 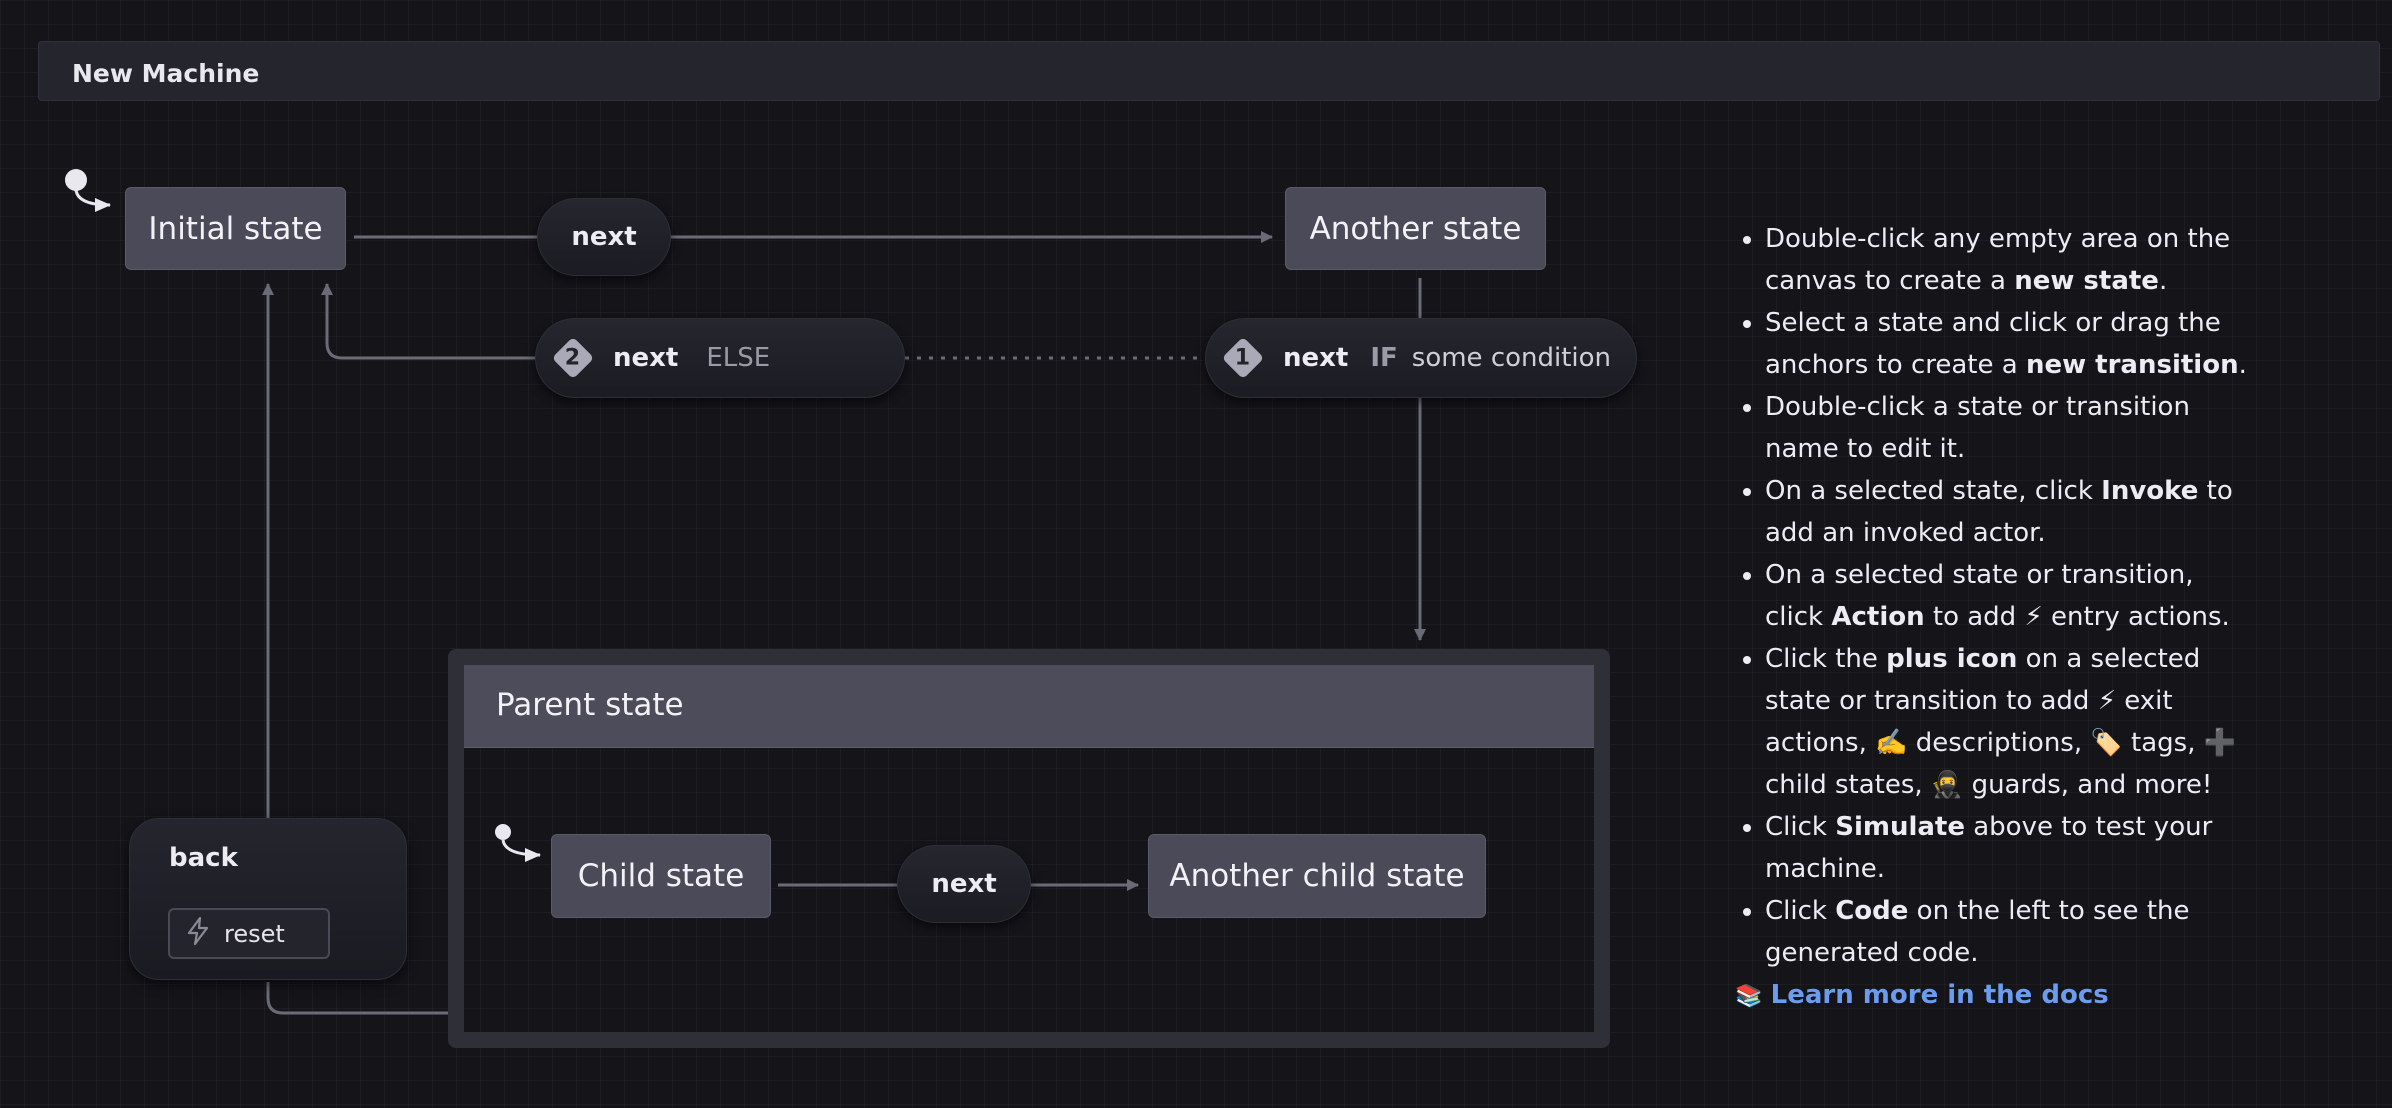 I want to click on lightning-bolt-icon, so click(x=198, y=933).